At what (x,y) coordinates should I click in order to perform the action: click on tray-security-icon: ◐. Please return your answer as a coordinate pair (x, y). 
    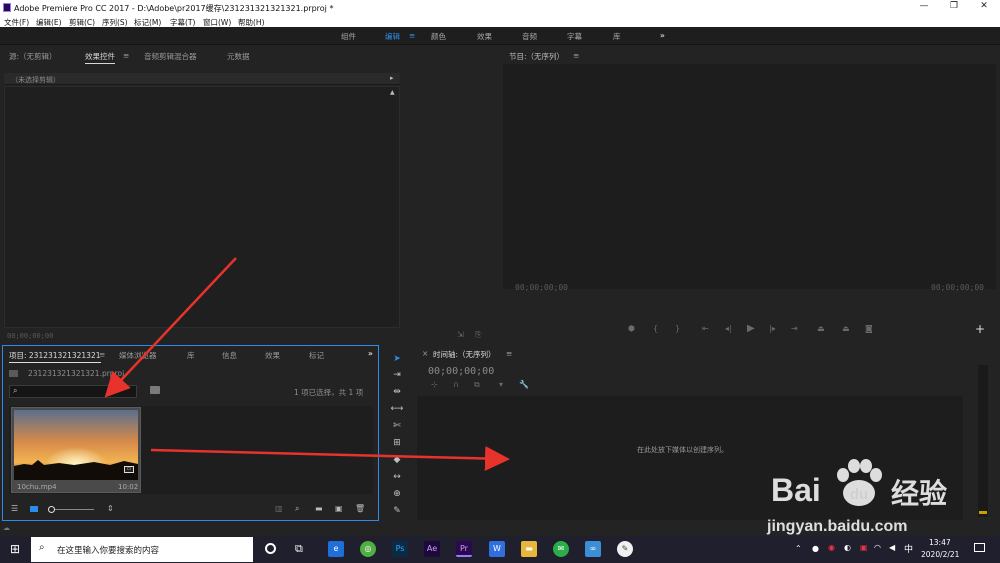
    Looking at the image, I should click on (847, 547).